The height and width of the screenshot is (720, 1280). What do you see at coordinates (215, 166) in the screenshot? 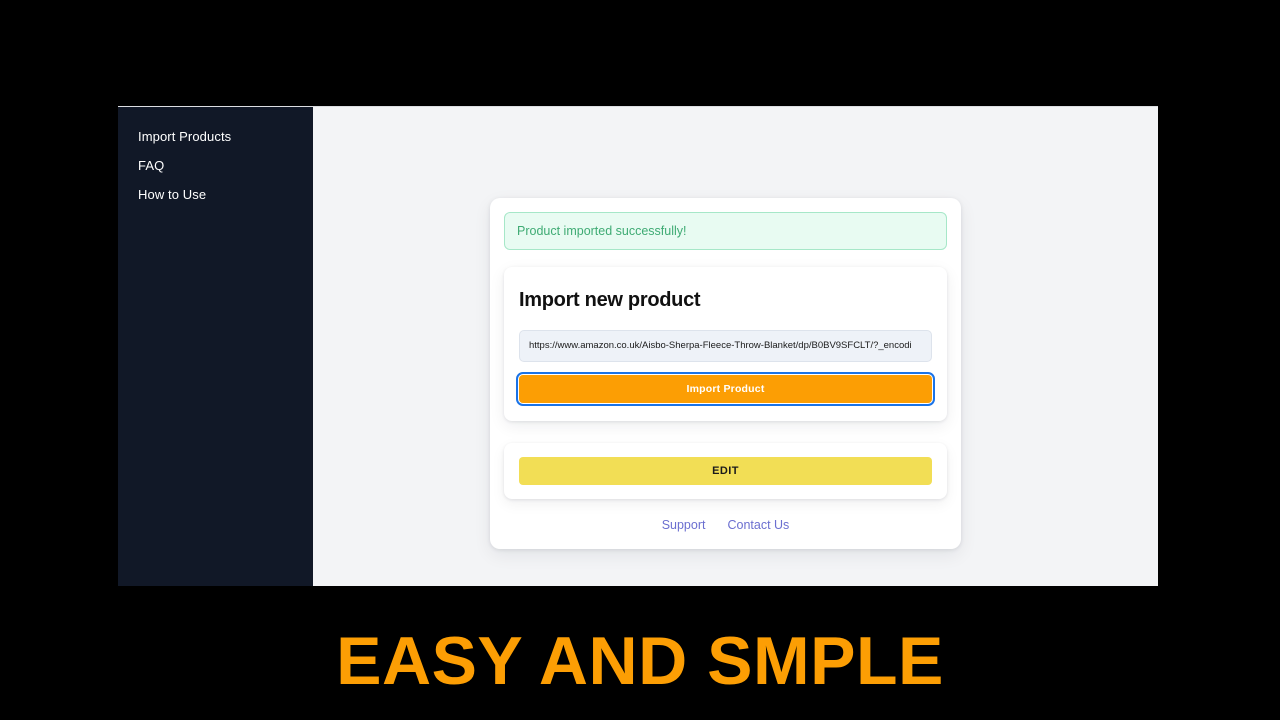
I see `sidebar-item-faq: FAQ` at bounding box center [215, 166].